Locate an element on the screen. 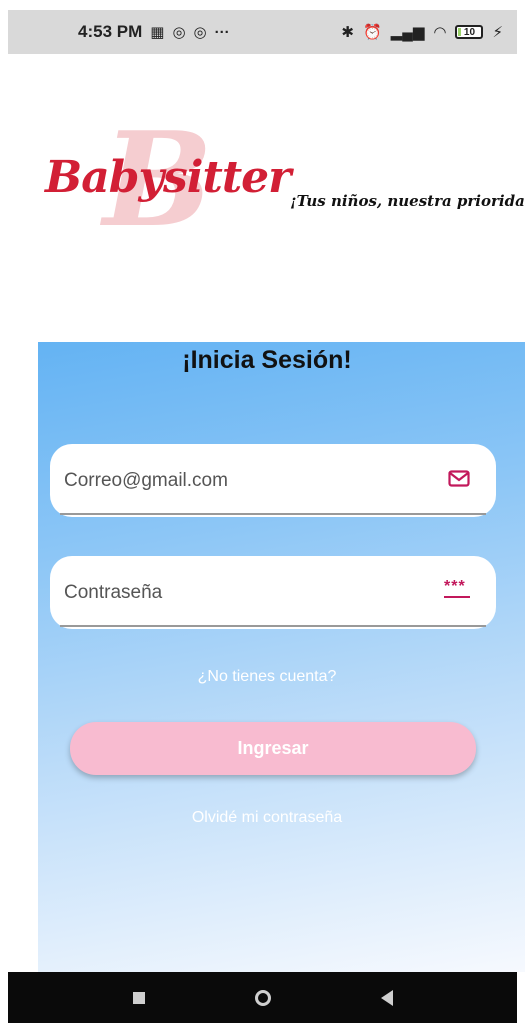  status-right: ✱ ⏰ ▂▄▆ ◠ 10 ⚡ is located at coordinates (422, 32).